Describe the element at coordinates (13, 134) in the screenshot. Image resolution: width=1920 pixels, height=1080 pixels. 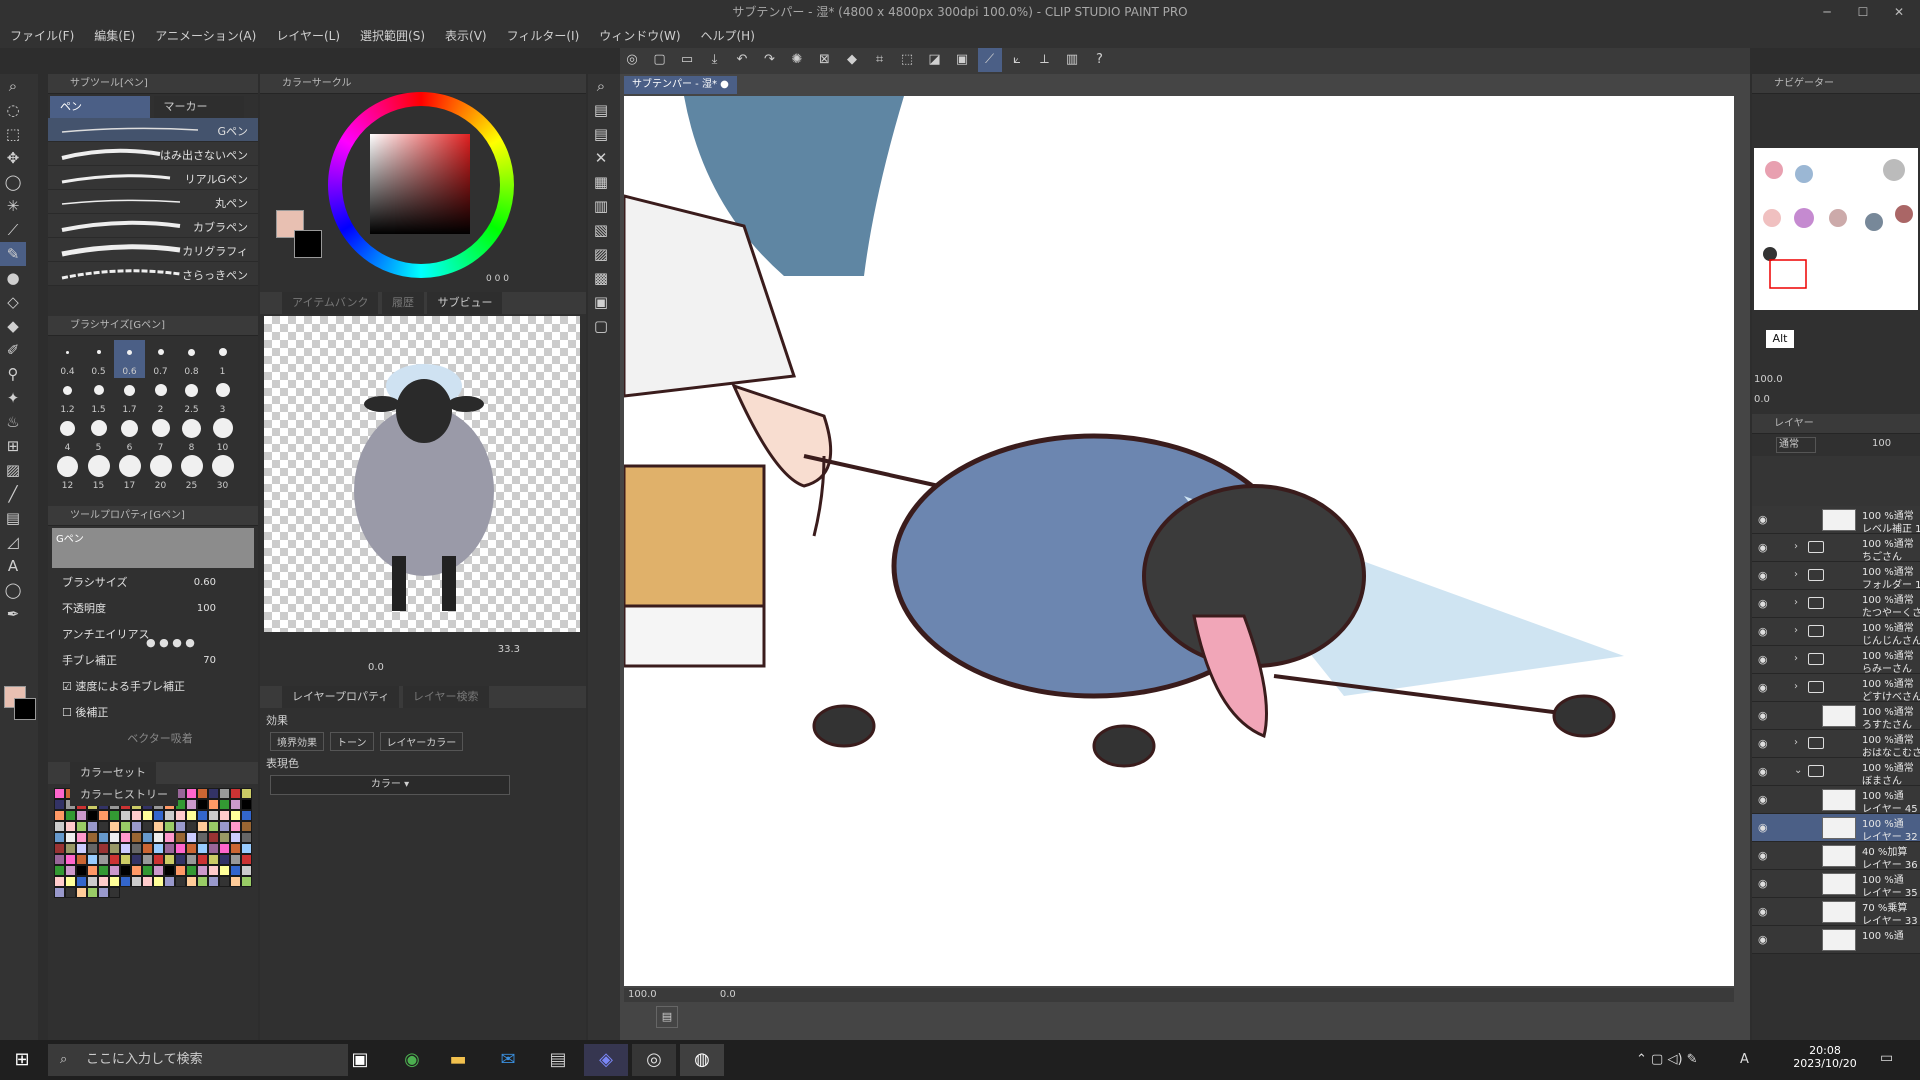
I see `layer-select-icon: ⬚` at that location.